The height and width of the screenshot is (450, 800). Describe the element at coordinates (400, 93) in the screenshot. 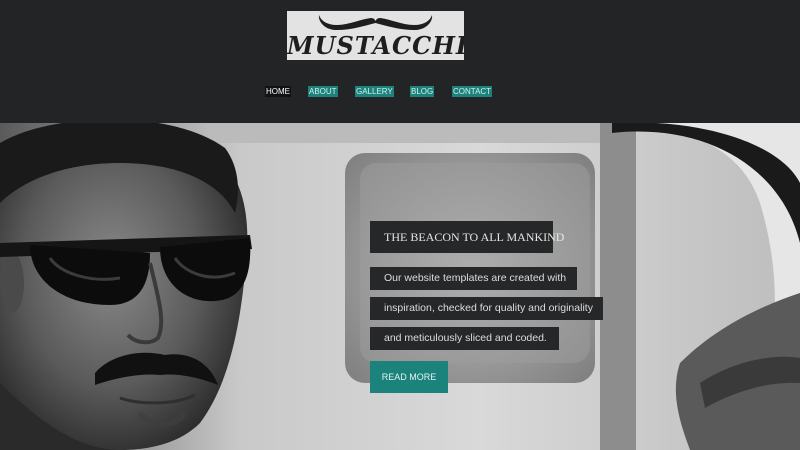

I see `main-nav: HOME ABOUT GALLERY BLOG CONTACT` at that location.